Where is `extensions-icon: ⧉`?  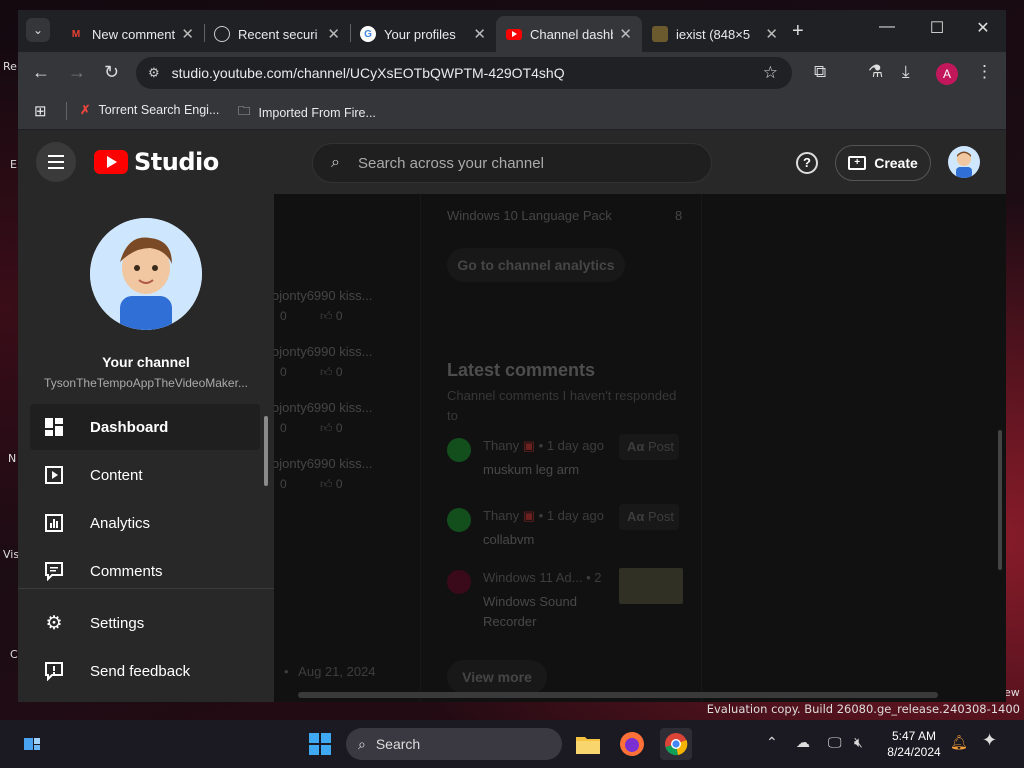 extensions-icon: ⧉ is located at coordinates (820, 72).